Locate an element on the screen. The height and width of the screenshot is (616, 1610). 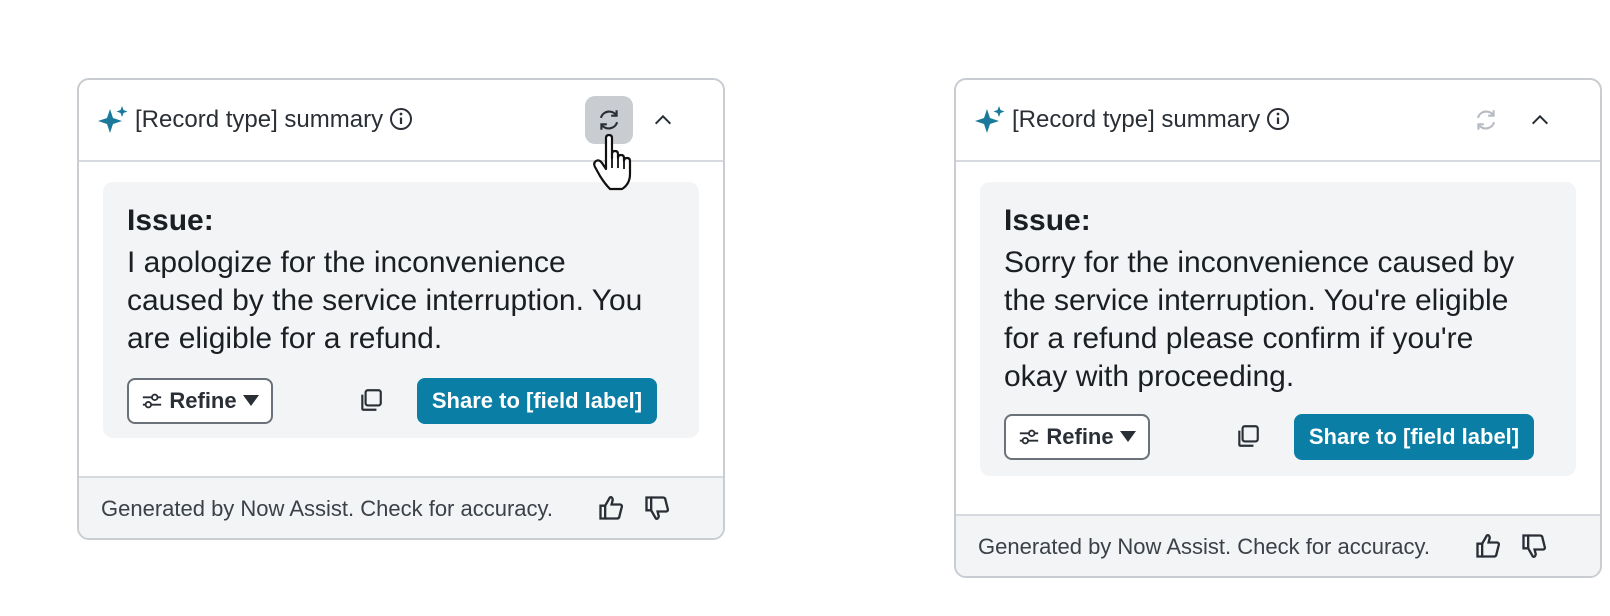
regenerate-button is located at coordinates (1486, 120).